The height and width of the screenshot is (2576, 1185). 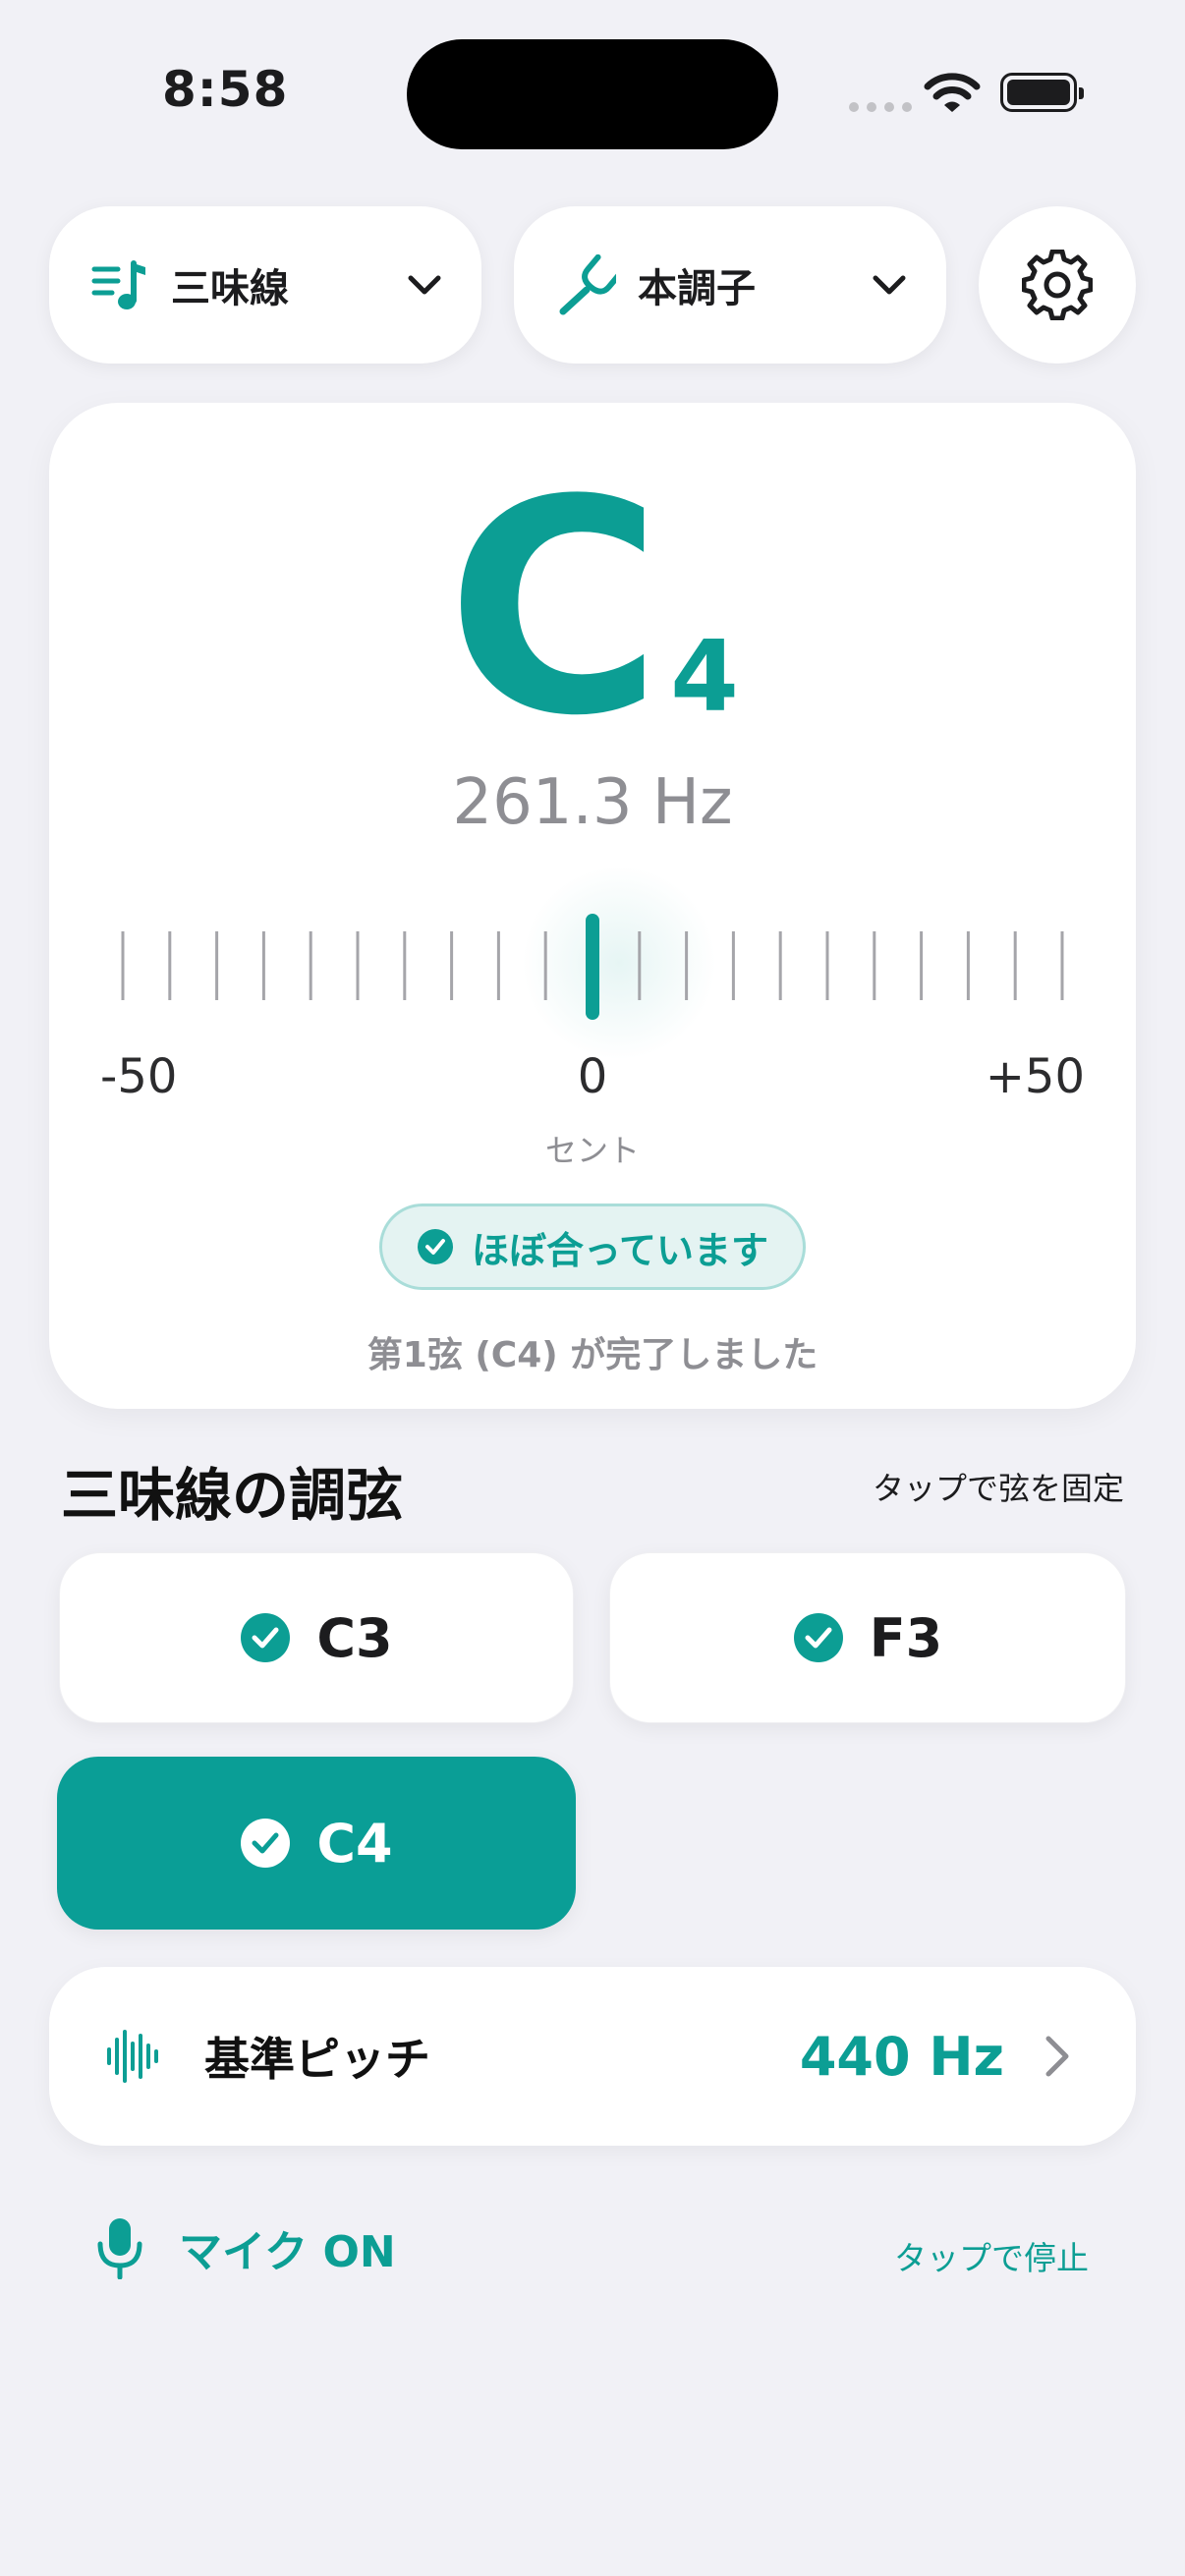 I want to click on string-button-c4: C4, so click(x=317, y=1843).